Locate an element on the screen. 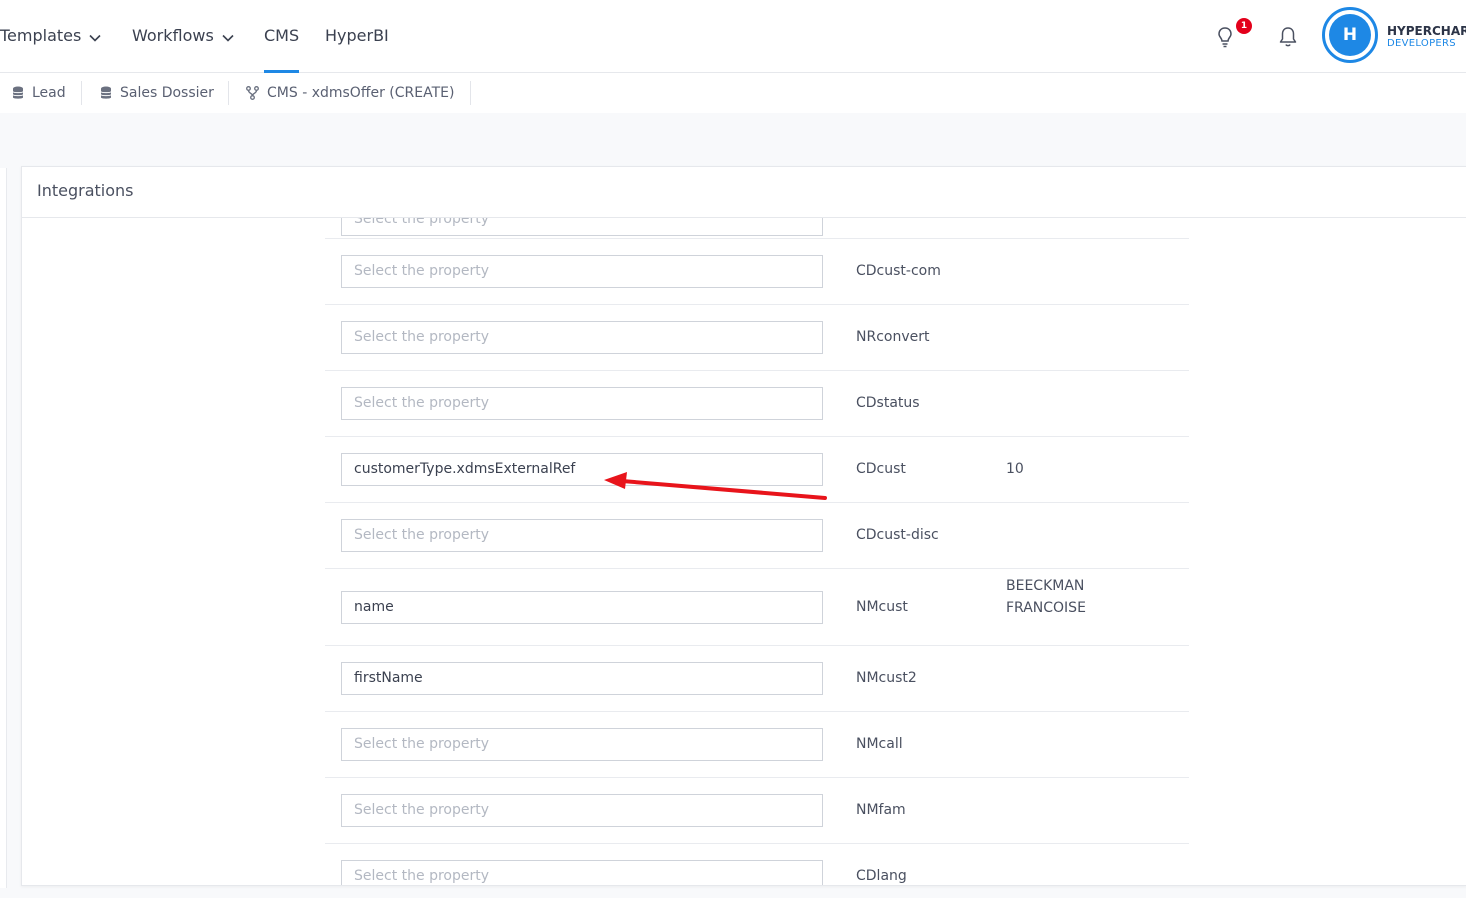 The image size is (1466, 898). panel-title: Integrations is located at coordinates (85, 190).